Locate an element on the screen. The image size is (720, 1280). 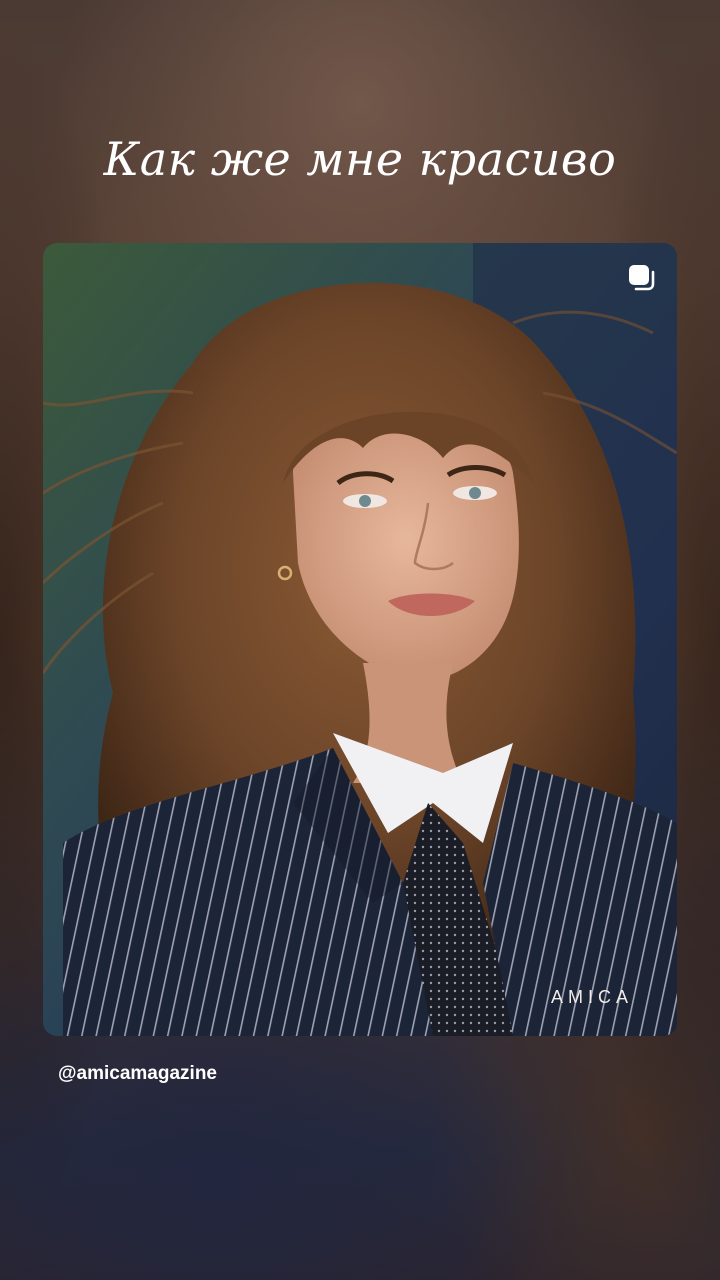
multiple-posts-icon is located at coordinates (642, 278).